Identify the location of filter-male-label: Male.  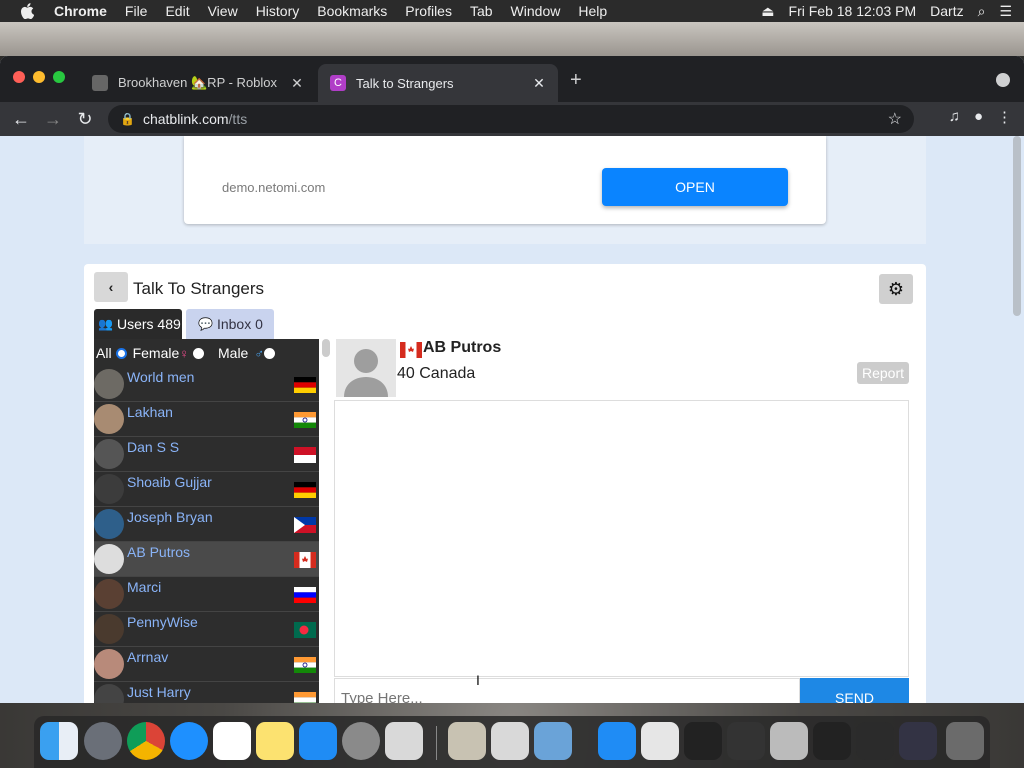
(233, 353).